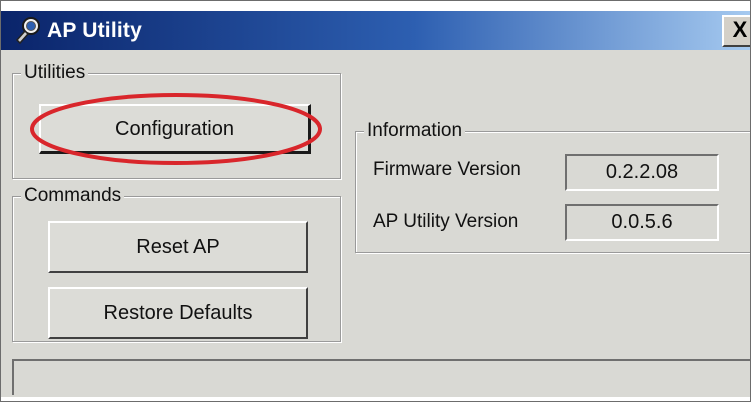  Describe the element at coordinates (178, 313) in the screenshot. I see `restore-defaults-button: Restore Defaults` at that location.